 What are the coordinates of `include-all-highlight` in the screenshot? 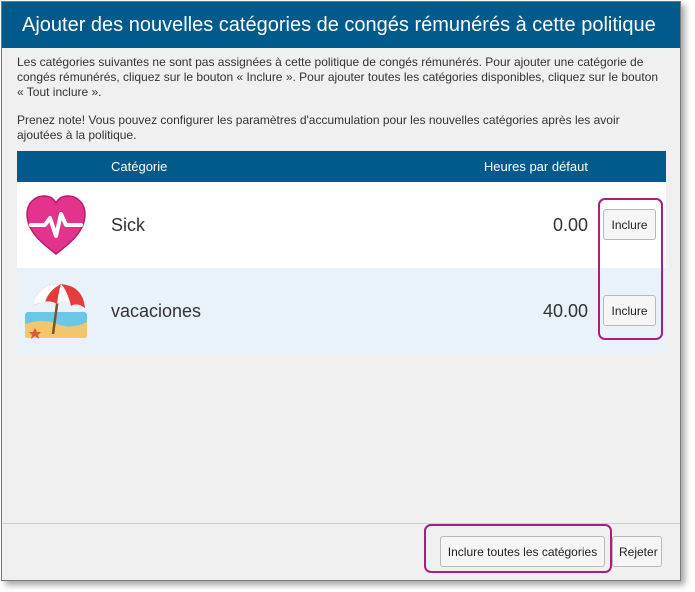 It's located at (518, 548).